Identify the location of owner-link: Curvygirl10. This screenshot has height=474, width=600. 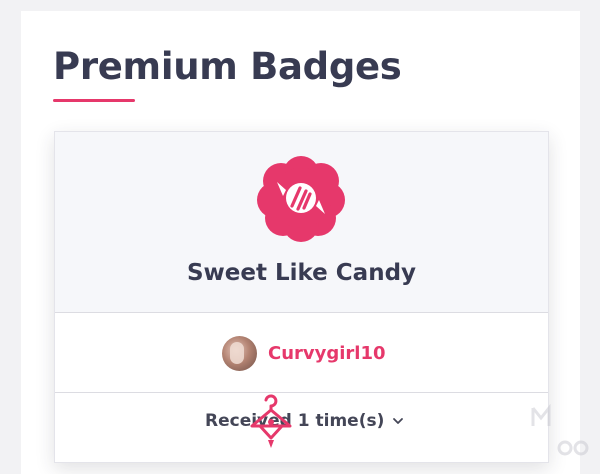
(304, 353).